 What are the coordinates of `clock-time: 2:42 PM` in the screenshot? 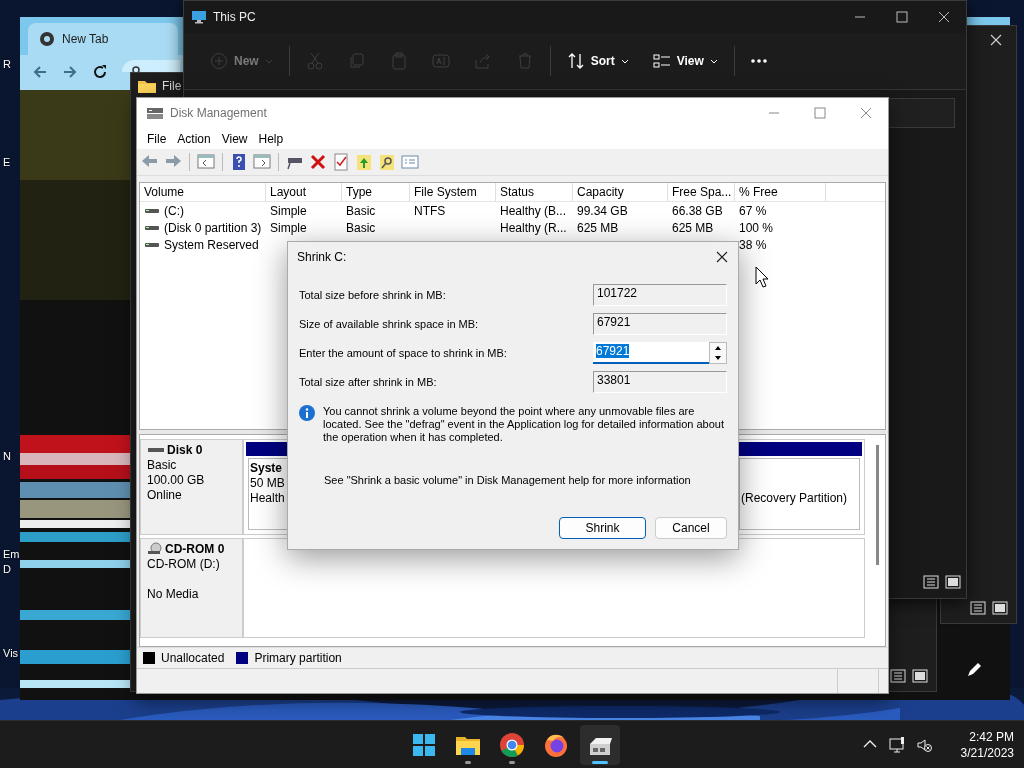 It's located at (991, 737).